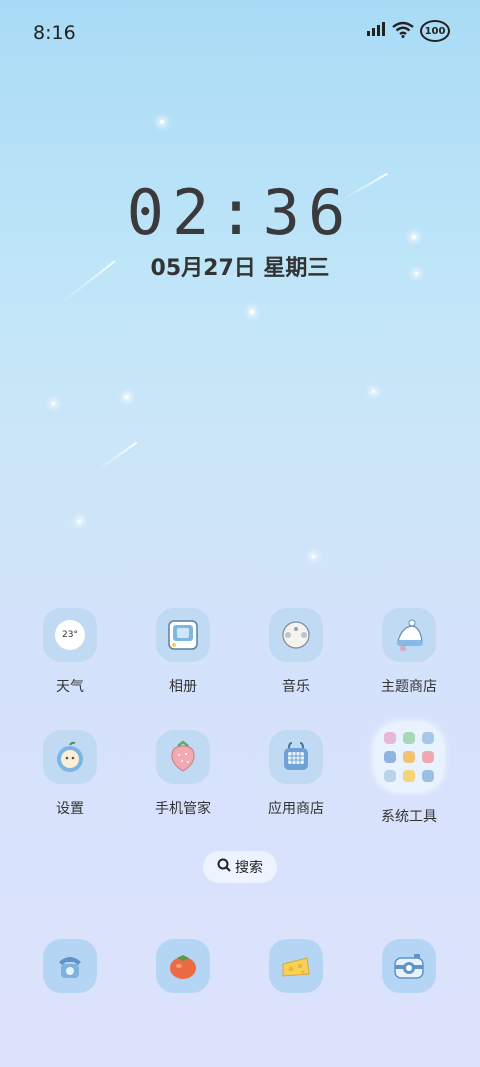 This screenshot has width=480, height=1067. I want to click on status-icons: 100, so click(408, 31).